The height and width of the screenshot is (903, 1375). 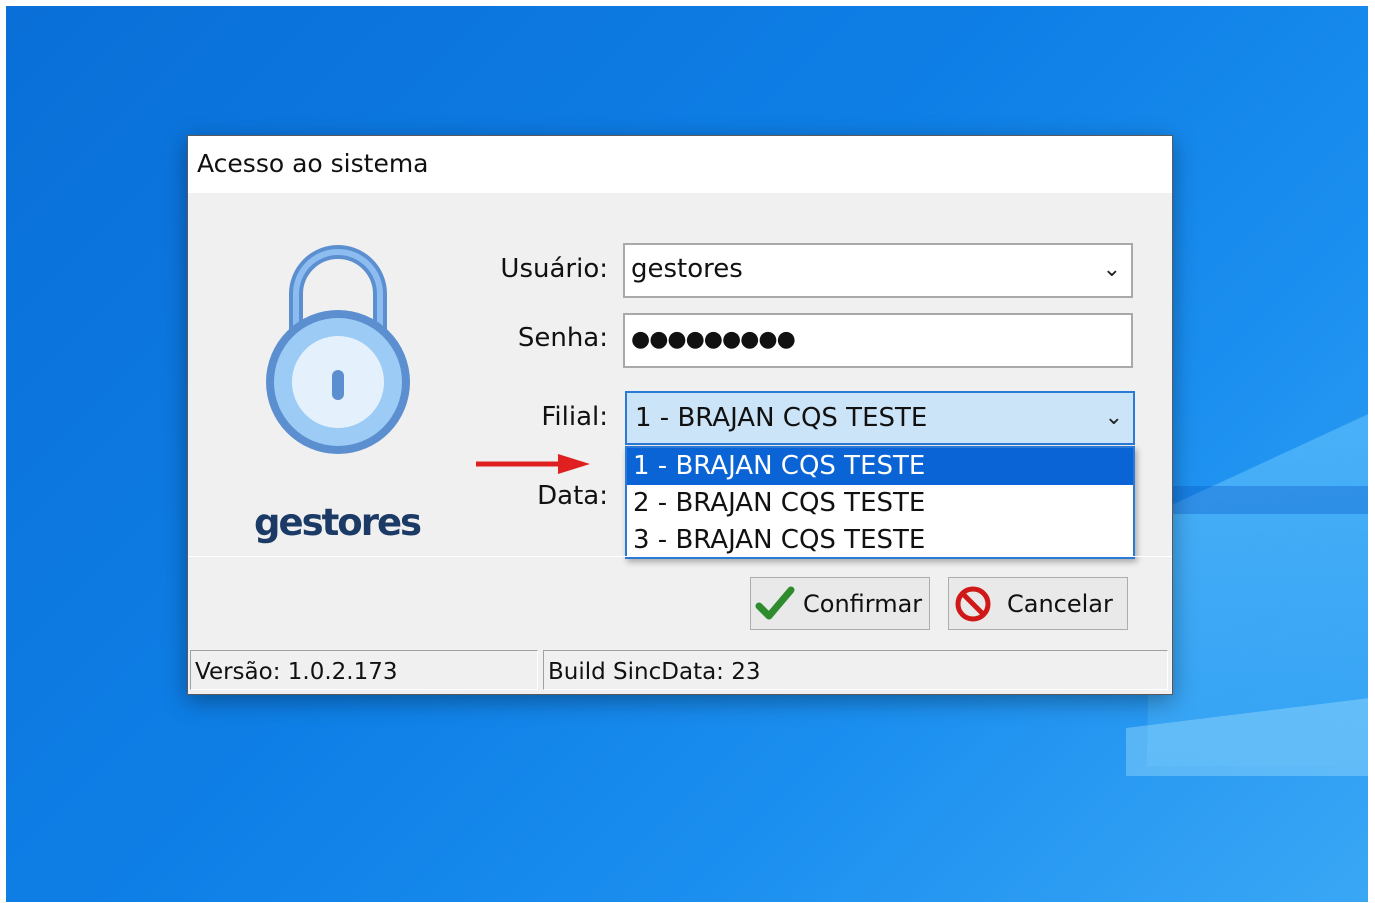 What do you see at coordinates (880, 540) in the screenshot?
I see `filial-option-3: 3 - BRAJAN CQS TESTE` at bounding box center [880, 540].